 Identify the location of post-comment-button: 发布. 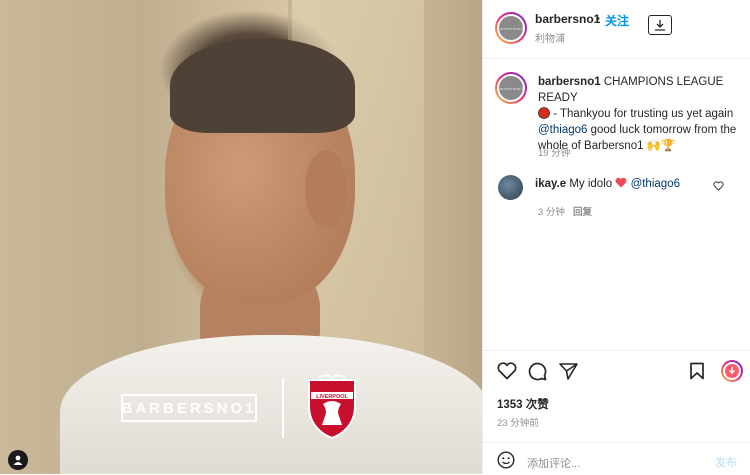
(726, 462).